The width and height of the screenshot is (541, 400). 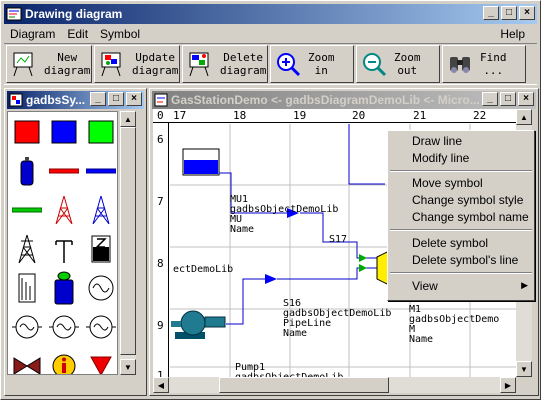 What do you see at coordinates (284, 214) in the screenshot?
I see `label-mu1: MU1 gadbsObjectDemoLib MU Name` at bounding box center [284, 214].